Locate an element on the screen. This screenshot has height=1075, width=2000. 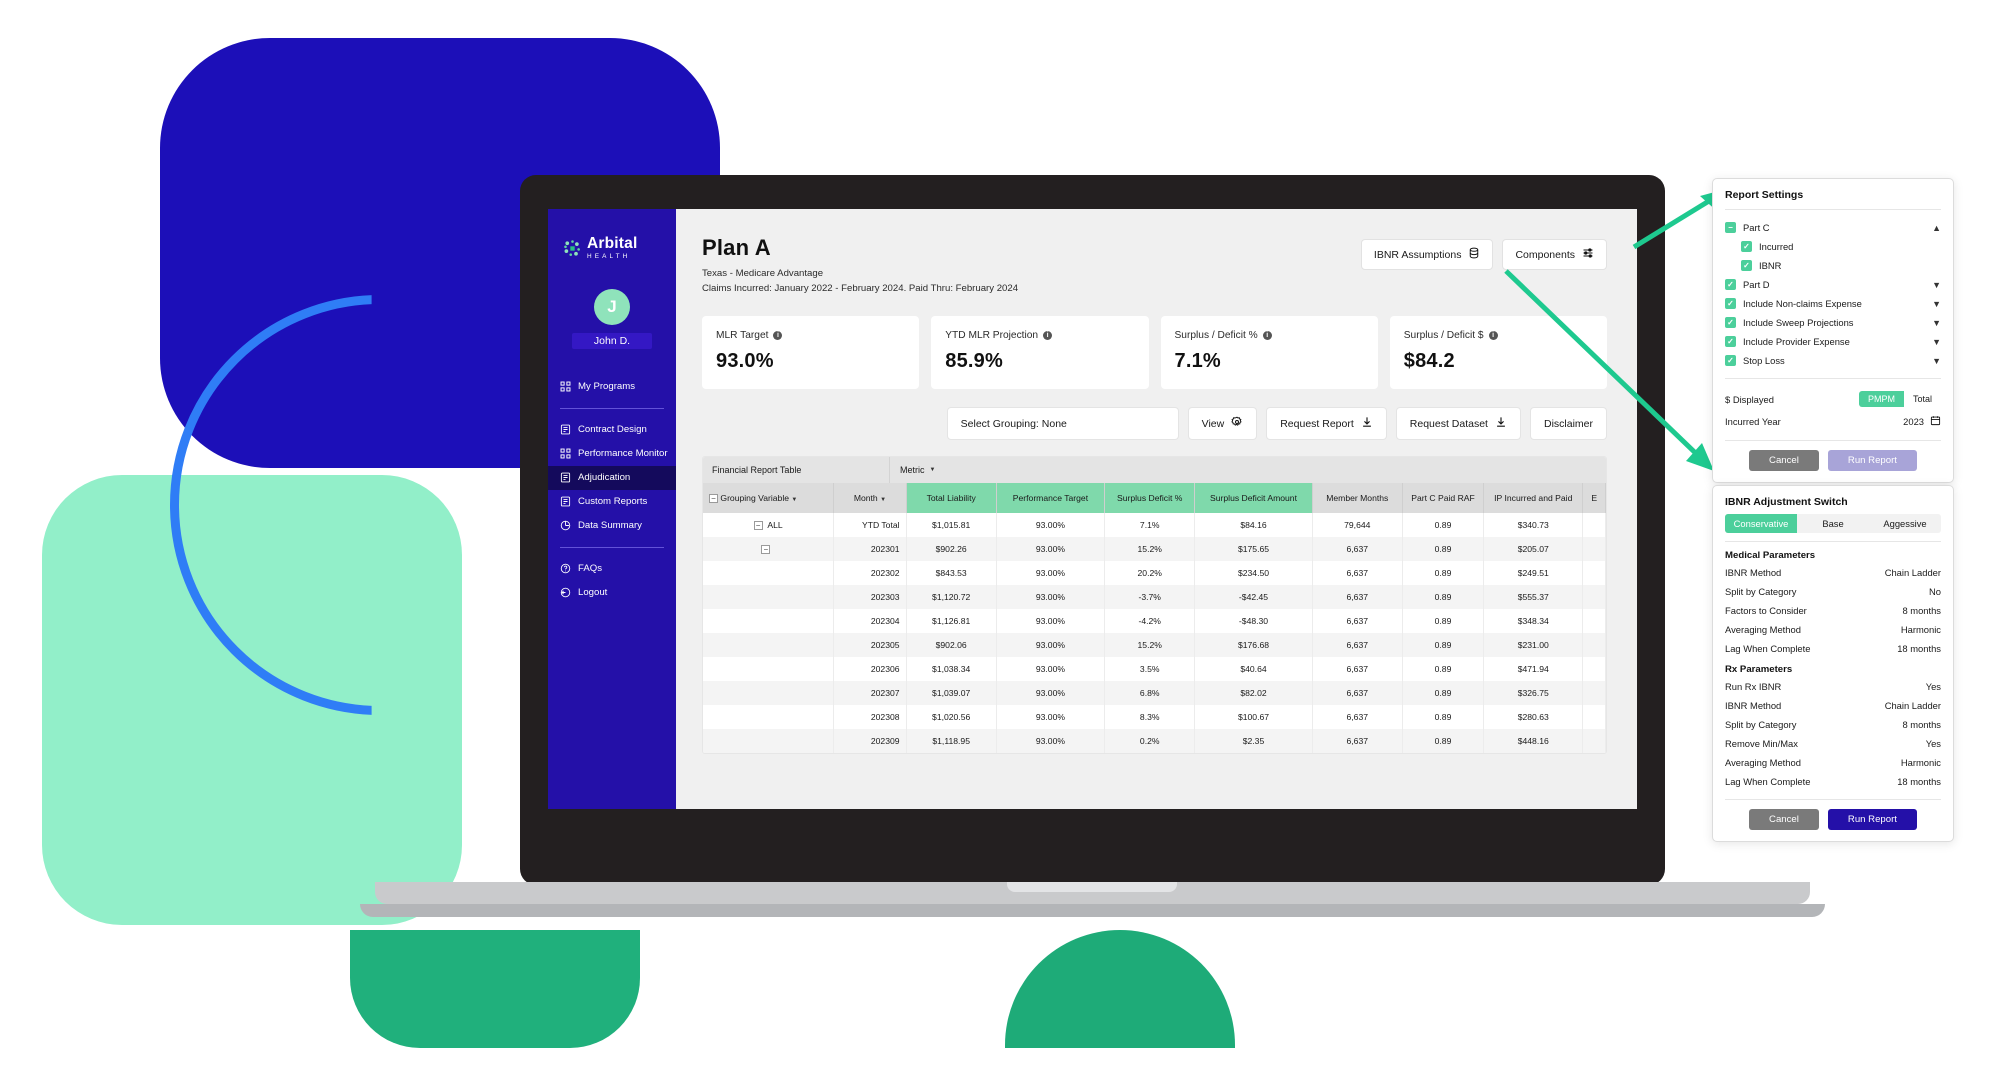
parameter-value: Yes is located at coordinates (1933, 743).